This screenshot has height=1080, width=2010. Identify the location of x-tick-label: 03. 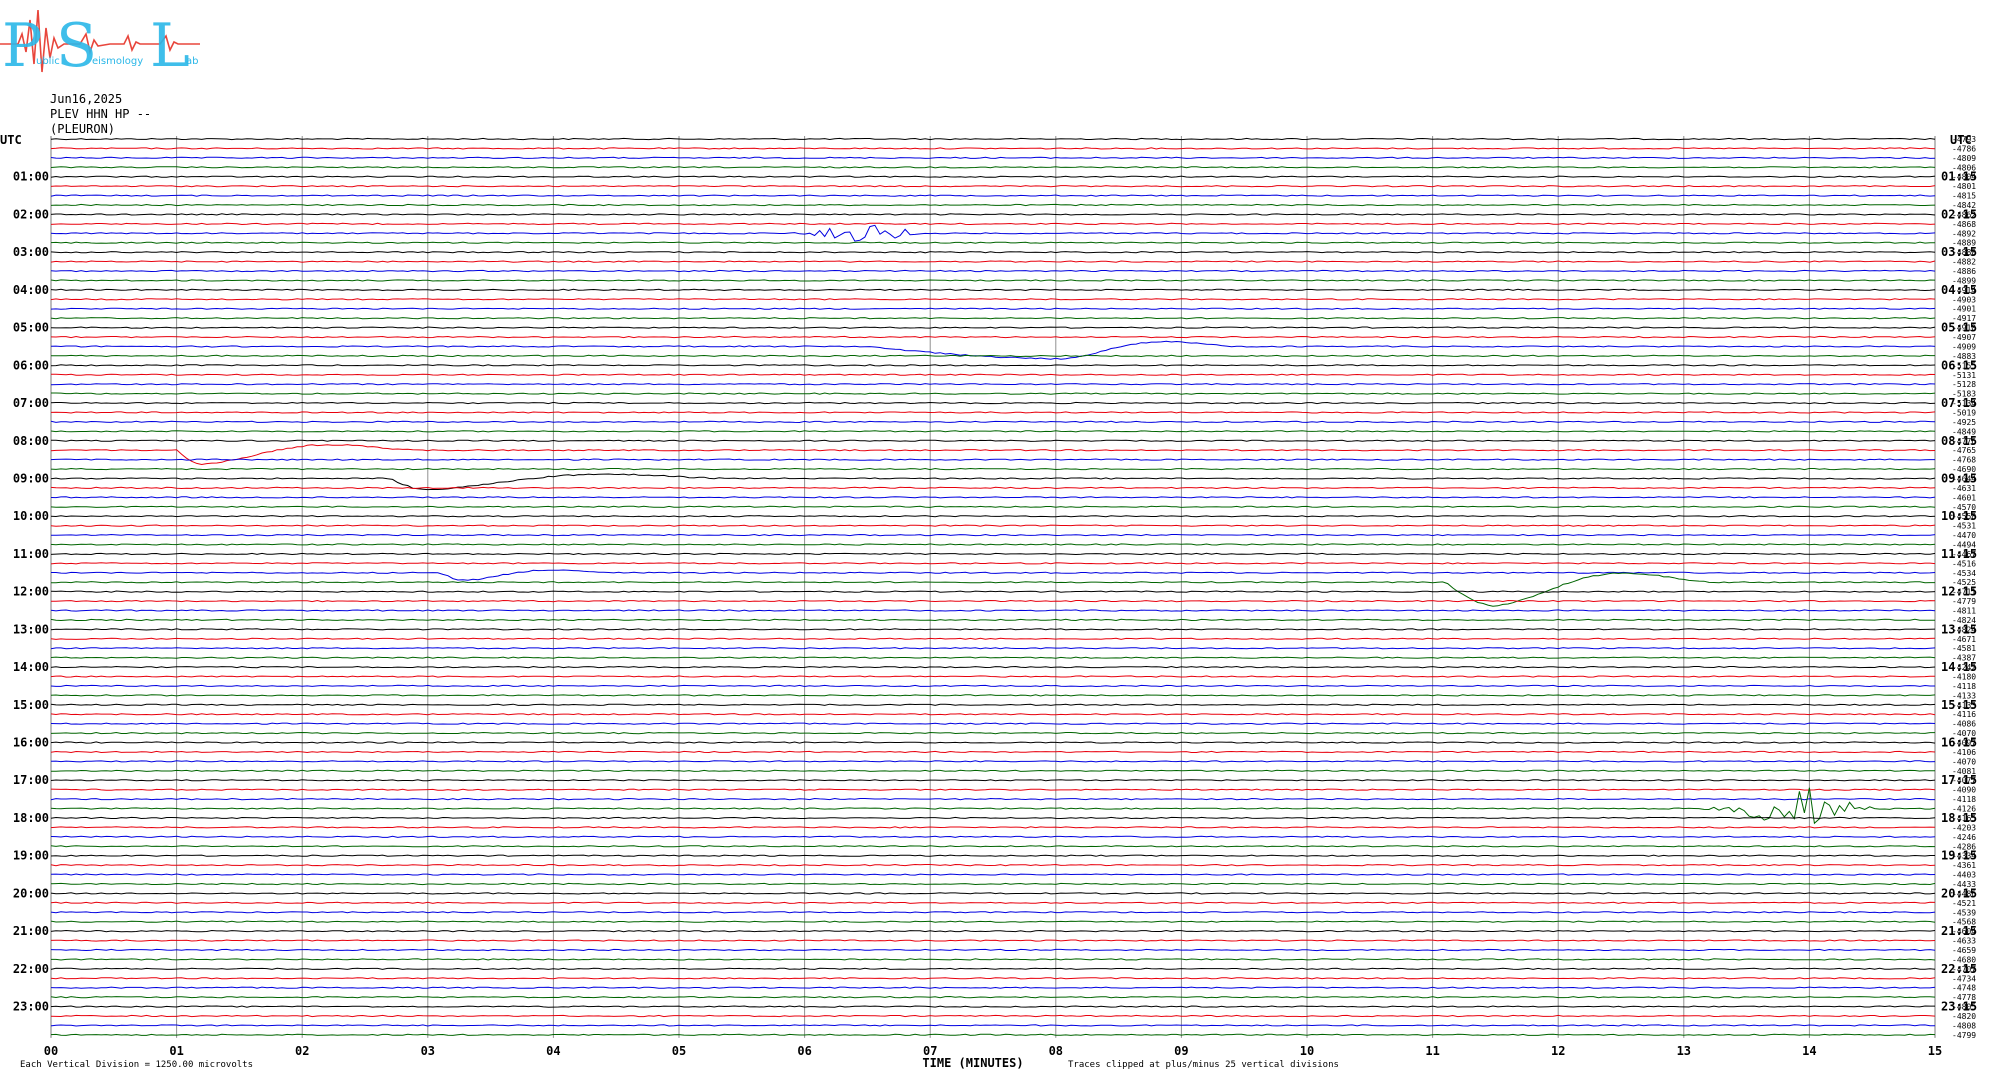
(428, 1051).